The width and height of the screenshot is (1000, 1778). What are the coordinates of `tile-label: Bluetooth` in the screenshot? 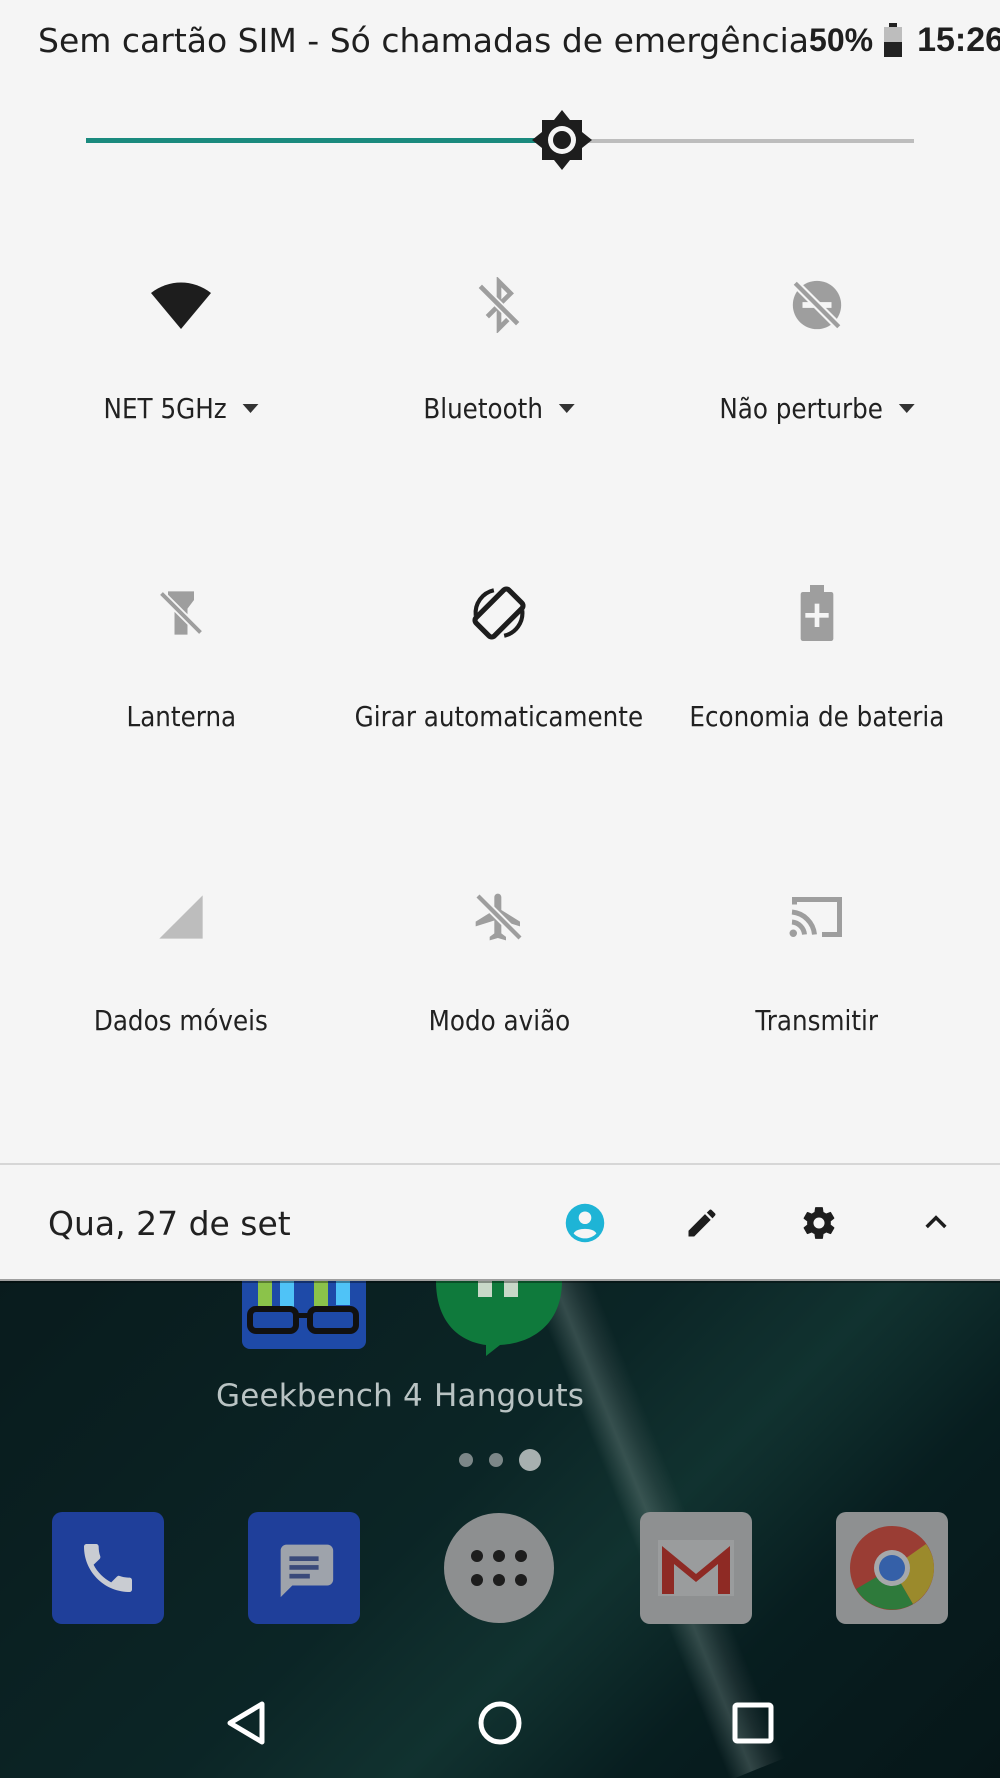 It's located at (483, 408).